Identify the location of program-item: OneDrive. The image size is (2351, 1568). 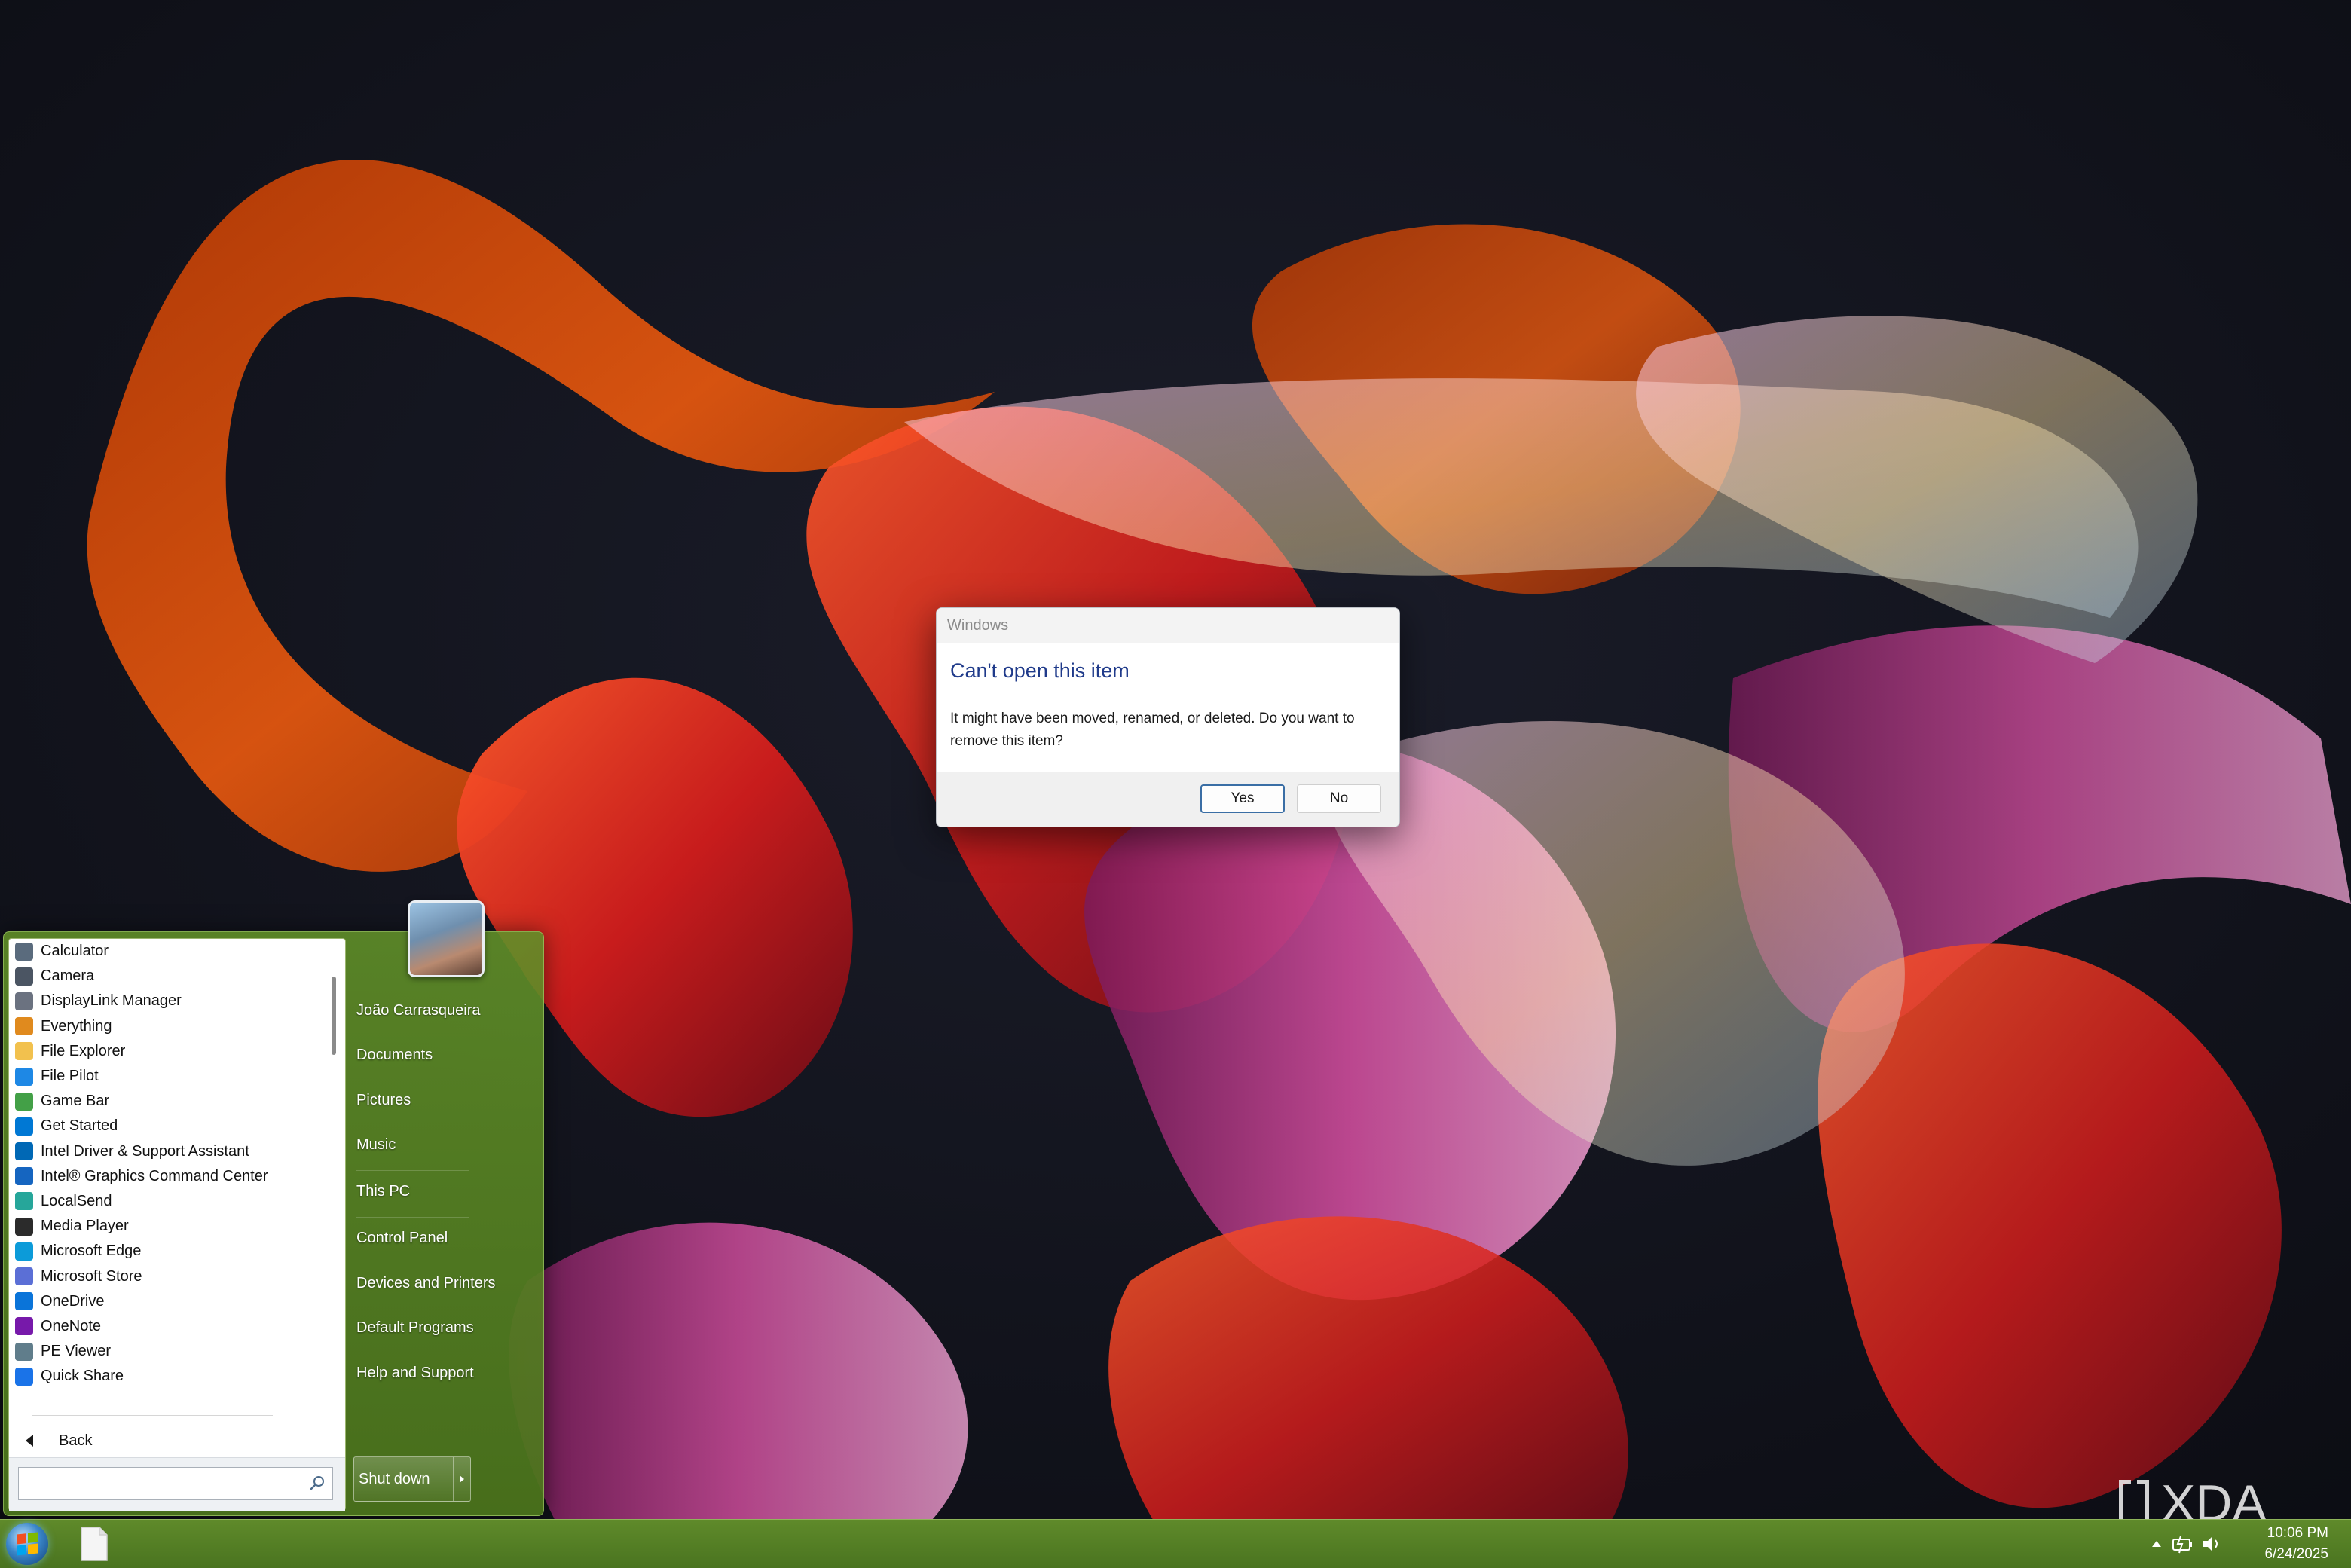
(167, 1301).